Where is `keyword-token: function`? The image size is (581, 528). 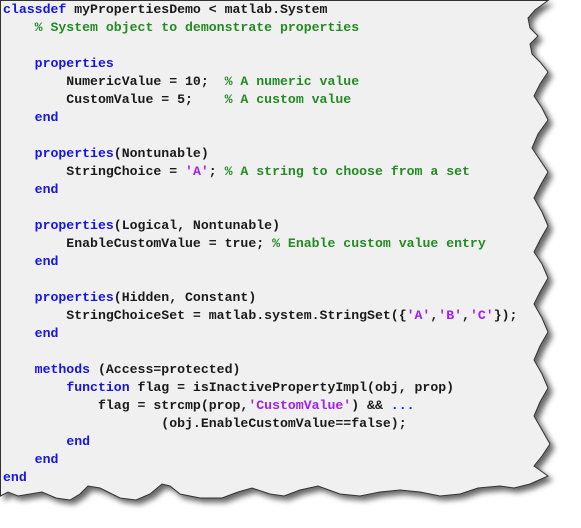 keyword-token: function is located at coordinates (98, 387).